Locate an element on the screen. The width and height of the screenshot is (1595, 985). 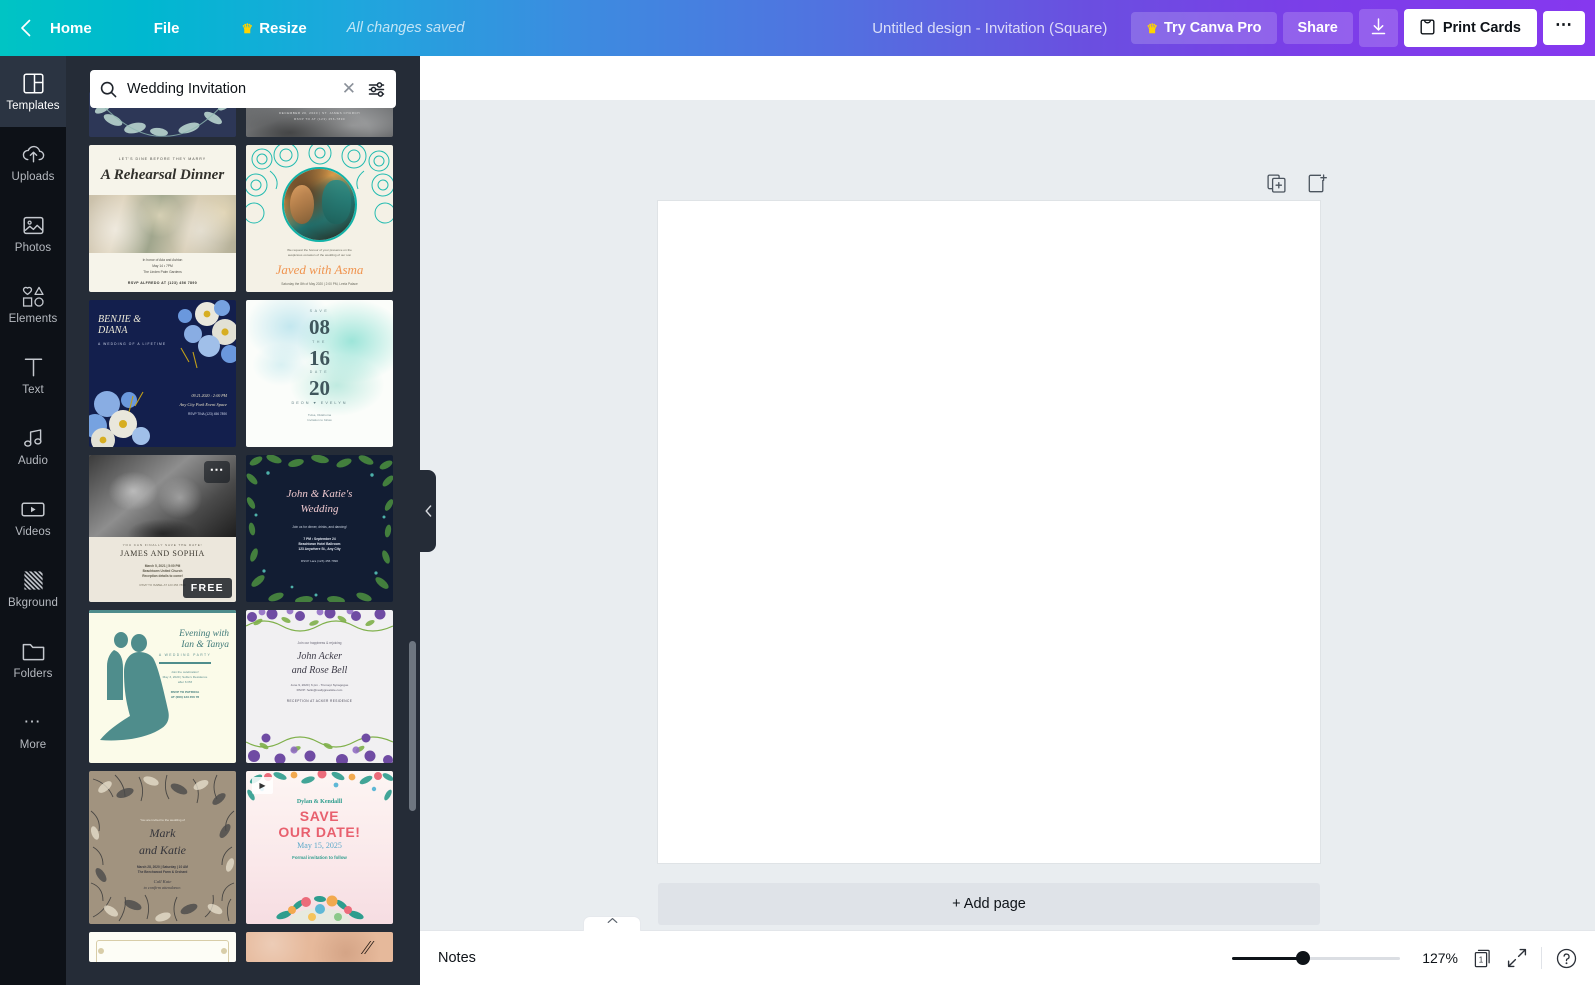
sidebar-item-more: ⋯ More is located at coordinates (33, 730).